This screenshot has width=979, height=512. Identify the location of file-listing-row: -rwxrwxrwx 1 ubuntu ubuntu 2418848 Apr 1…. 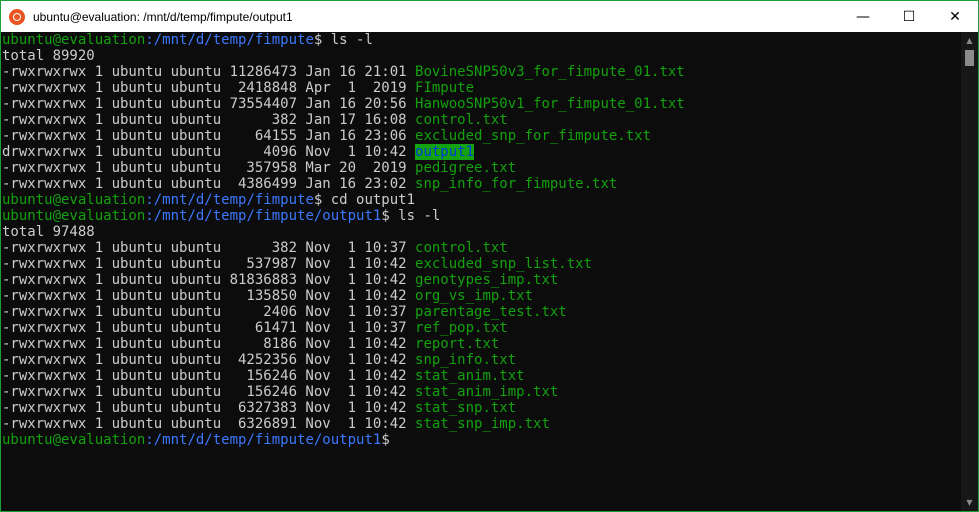
(481, 88).